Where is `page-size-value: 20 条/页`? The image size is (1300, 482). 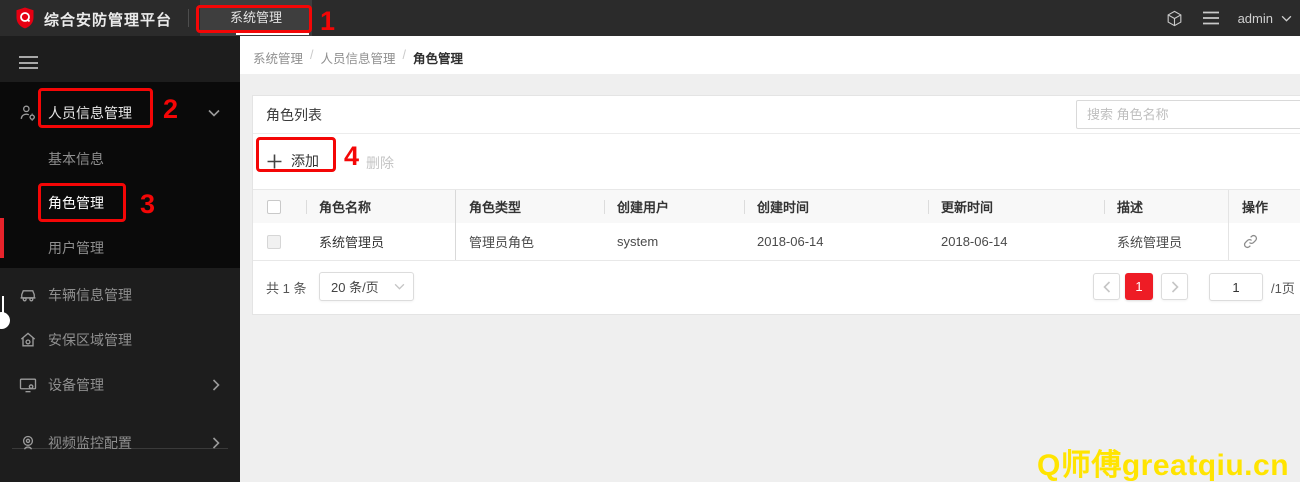 page-size-value: 20 条/页 is located at coordinates (355, 287).